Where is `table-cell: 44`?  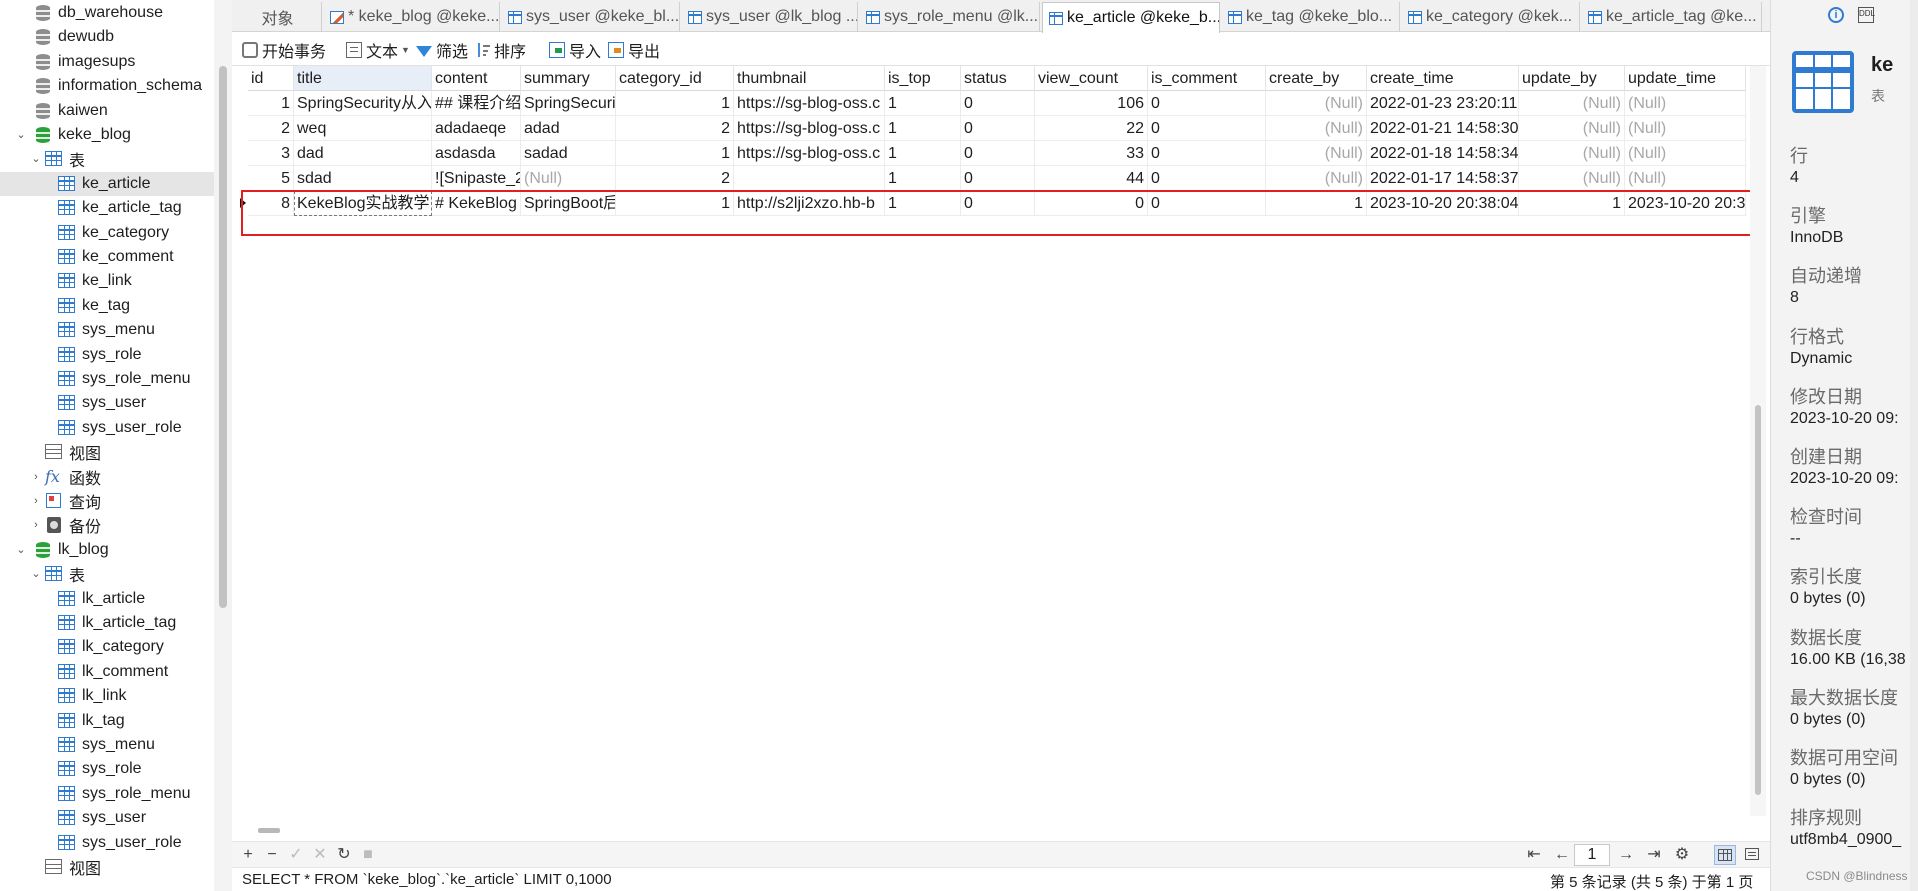 table-cell: 44 is located at coordinates (1091, 178).